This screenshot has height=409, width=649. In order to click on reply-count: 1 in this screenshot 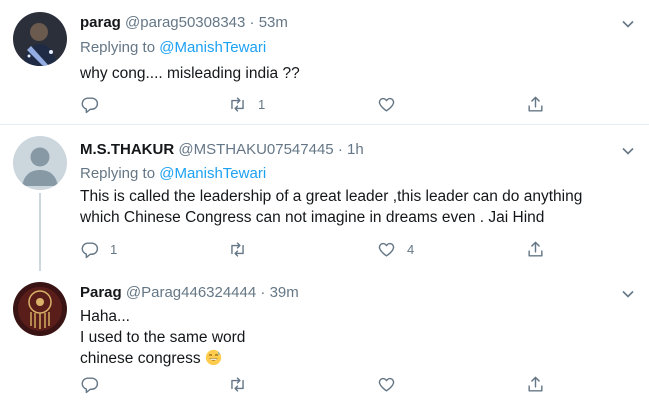, I will do `click(114, 249)`.